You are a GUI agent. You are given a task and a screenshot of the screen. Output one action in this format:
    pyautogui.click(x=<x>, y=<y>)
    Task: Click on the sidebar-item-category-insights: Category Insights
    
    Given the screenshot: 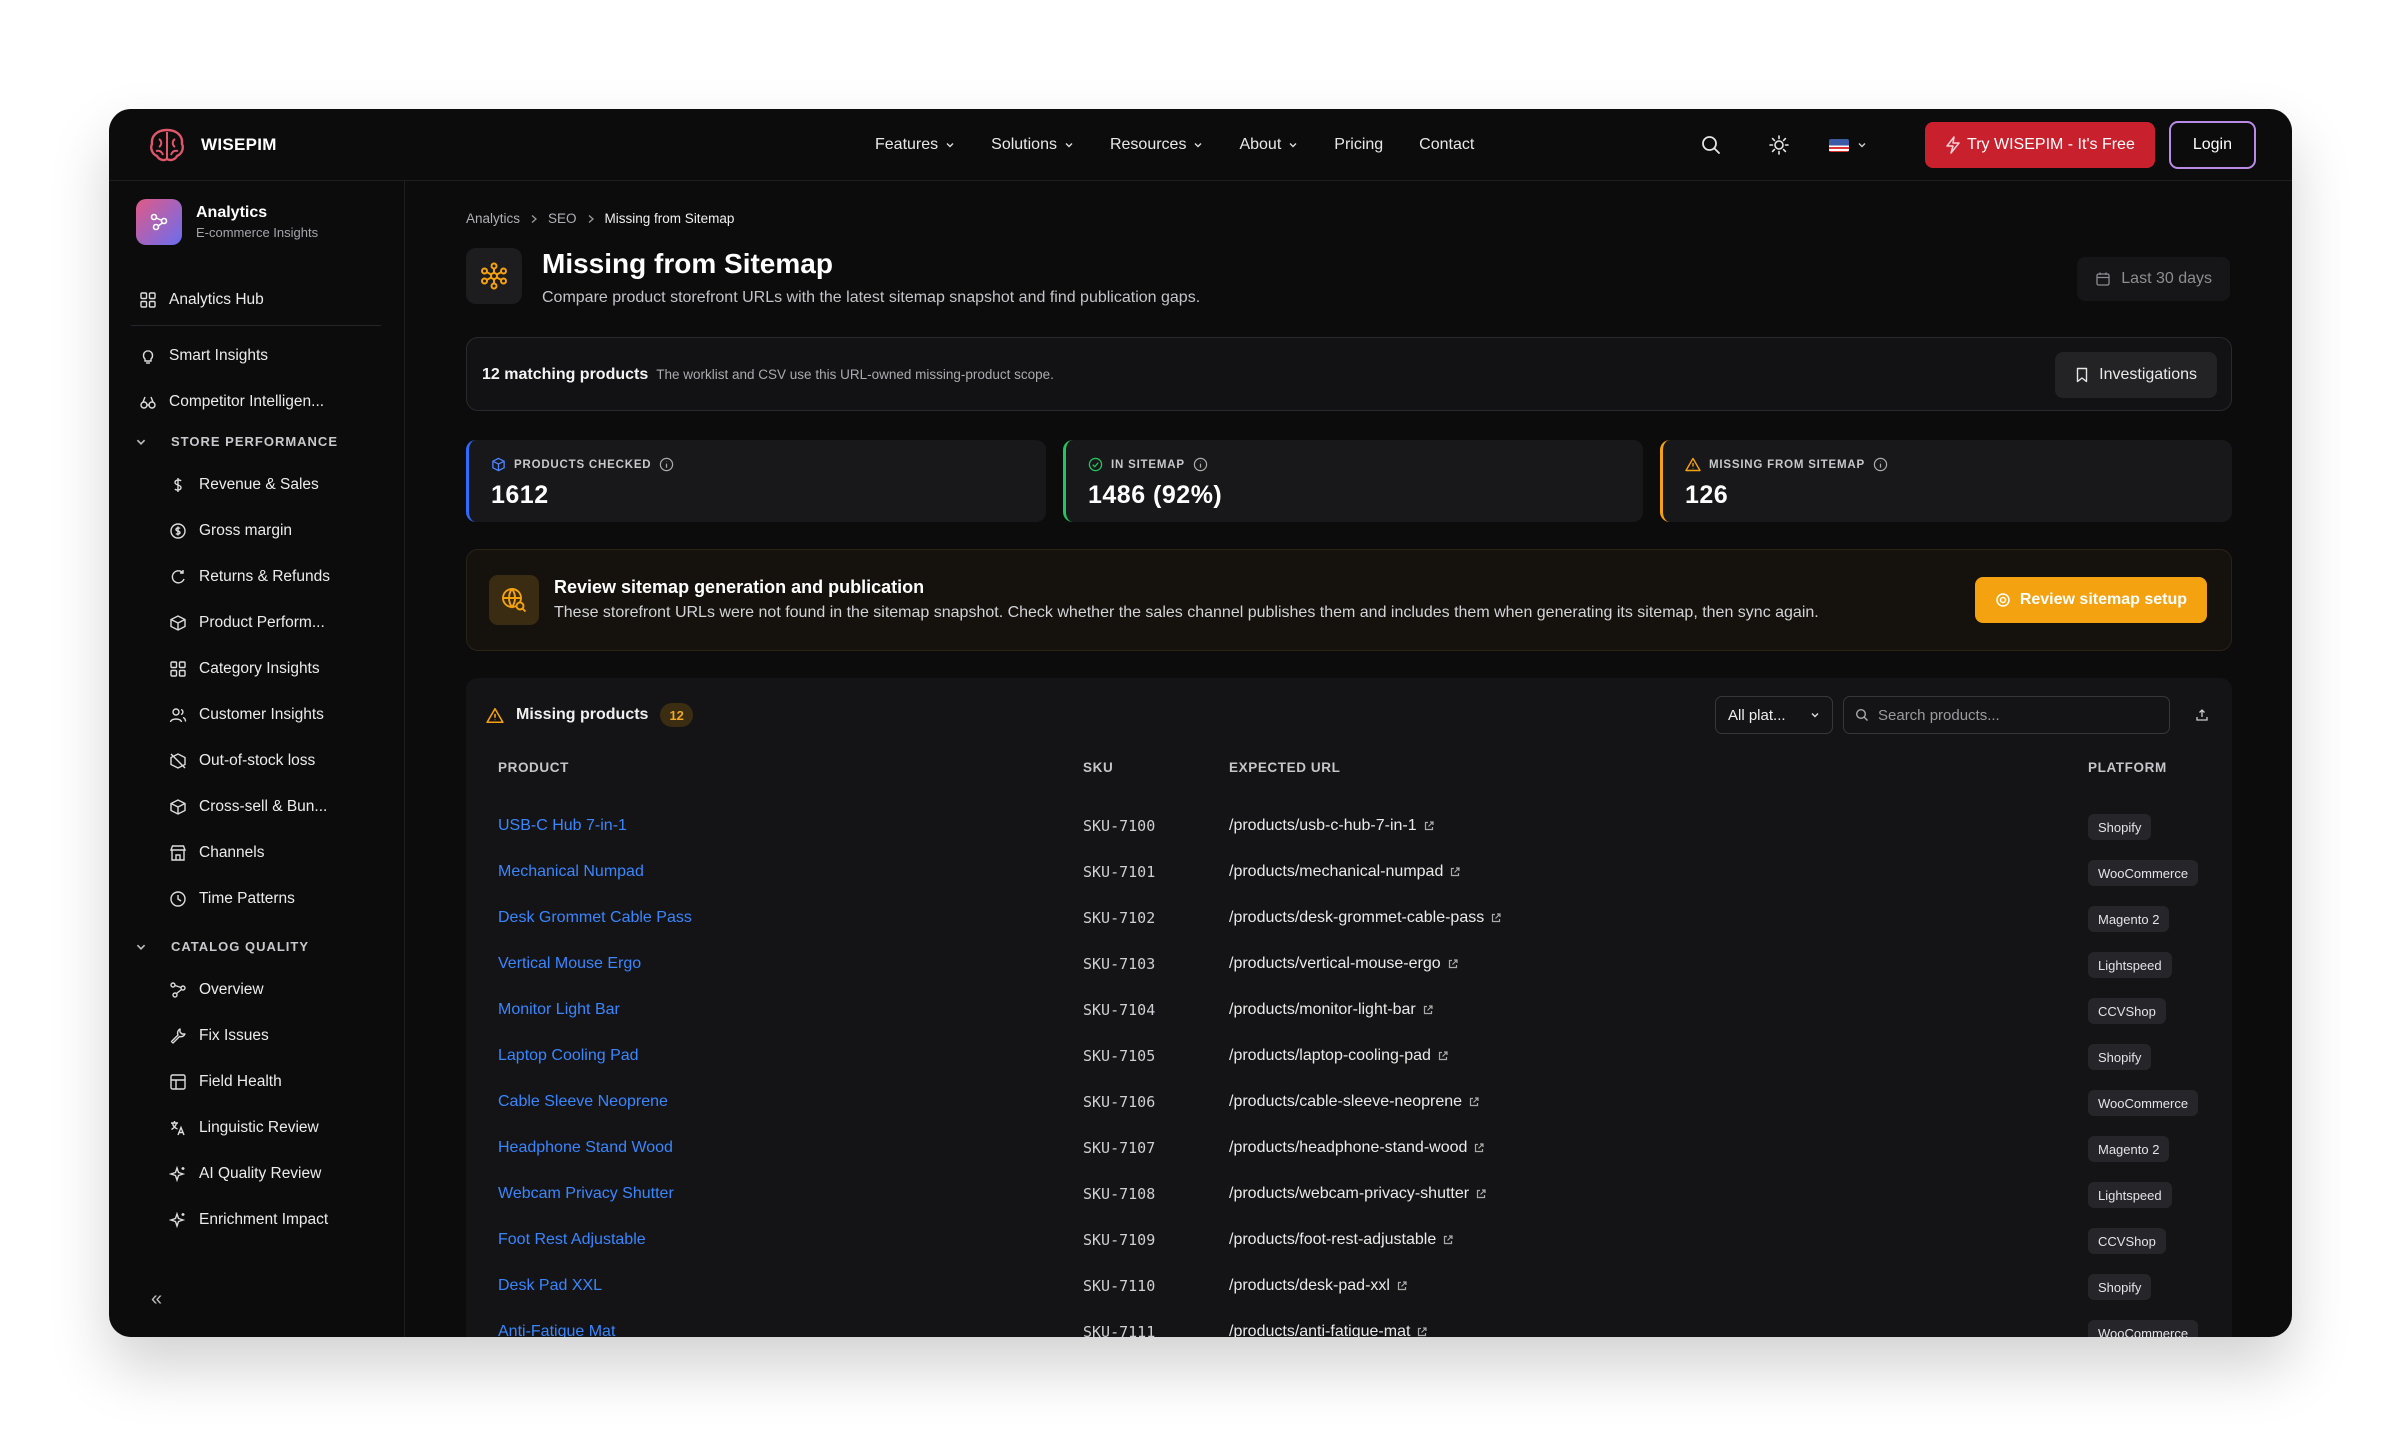 What is the action you would take?
    pyautogui.click(x=244, y=669)
    